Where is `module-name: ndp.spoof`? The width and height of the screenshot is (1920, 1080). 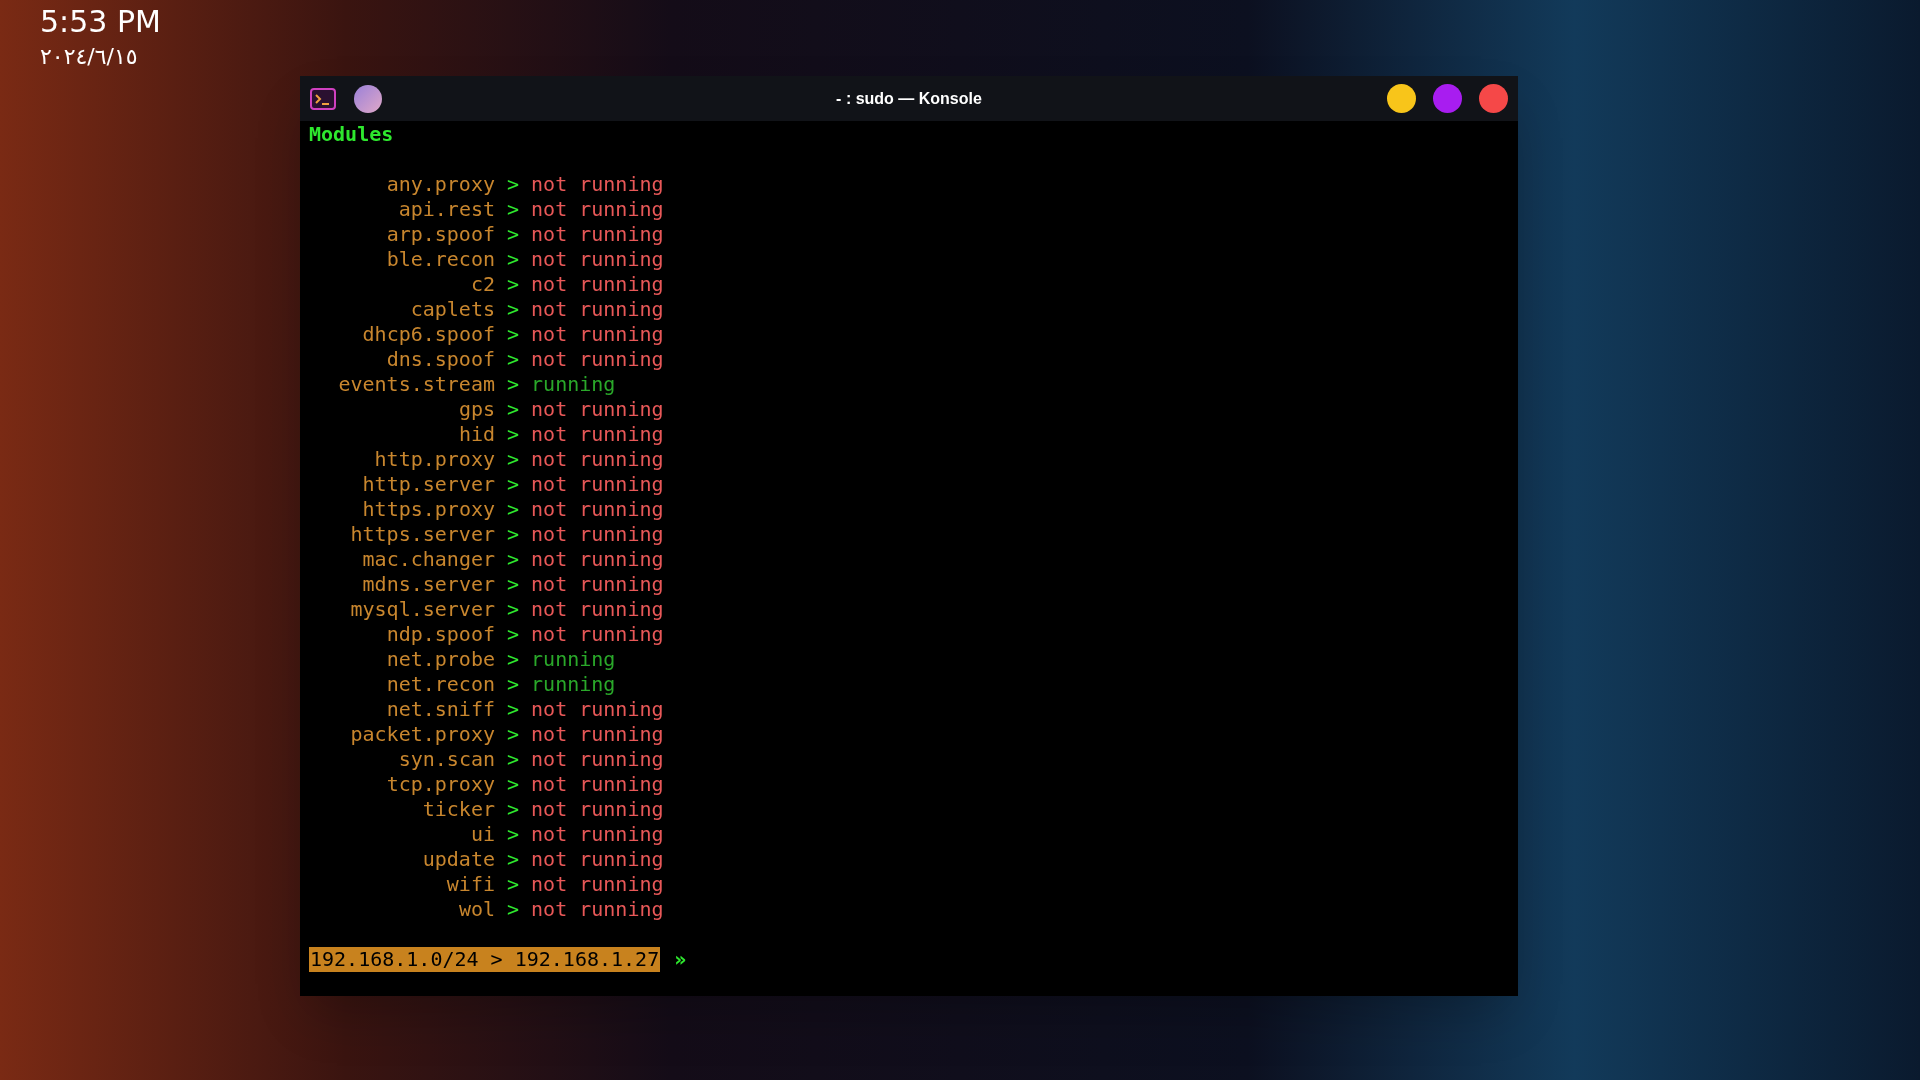 module-name: ndp.spoof is located at coordinates (440, 634).